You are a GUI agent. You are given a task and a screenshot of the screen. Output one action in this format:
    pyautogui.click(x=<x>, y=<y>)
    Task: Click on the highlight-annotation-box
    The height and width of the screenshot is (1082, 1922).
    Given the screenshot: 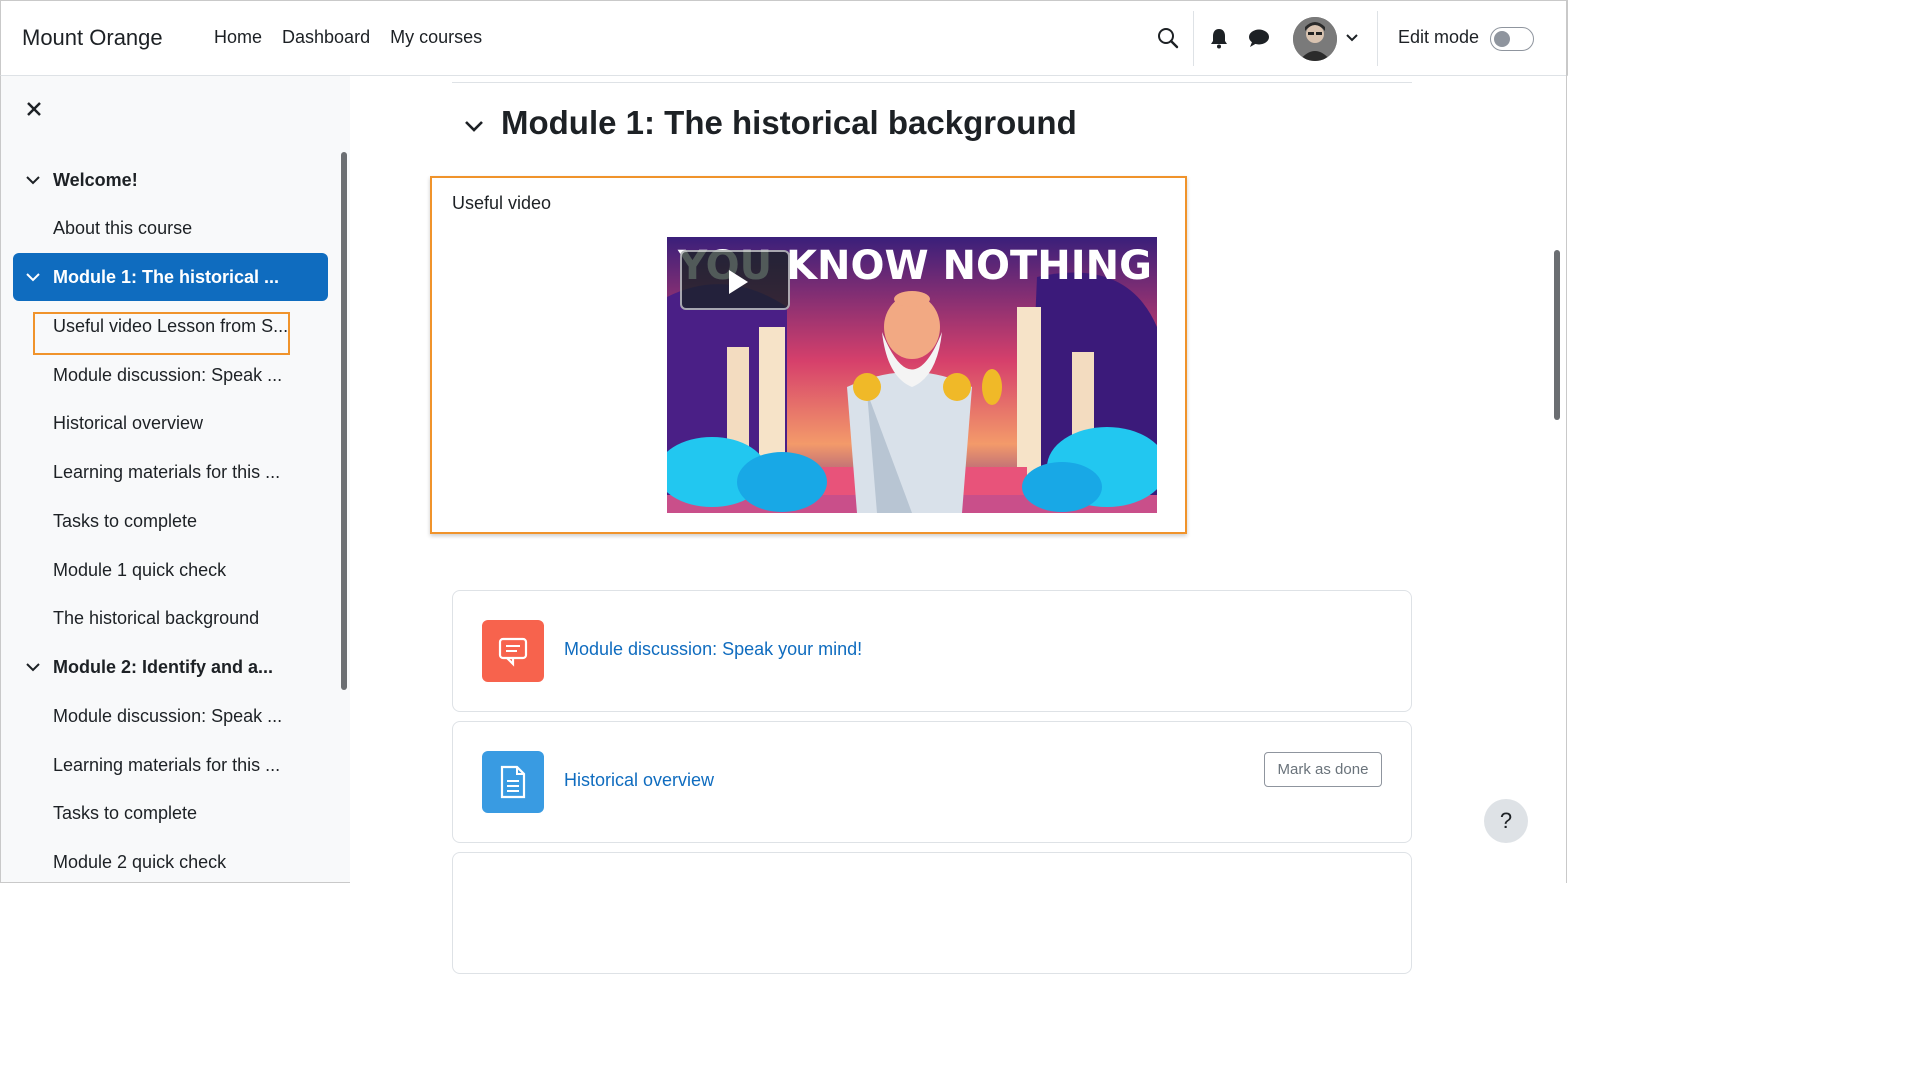 What is the action you would take?
    pyautogui.click(x=161, y=333)
    